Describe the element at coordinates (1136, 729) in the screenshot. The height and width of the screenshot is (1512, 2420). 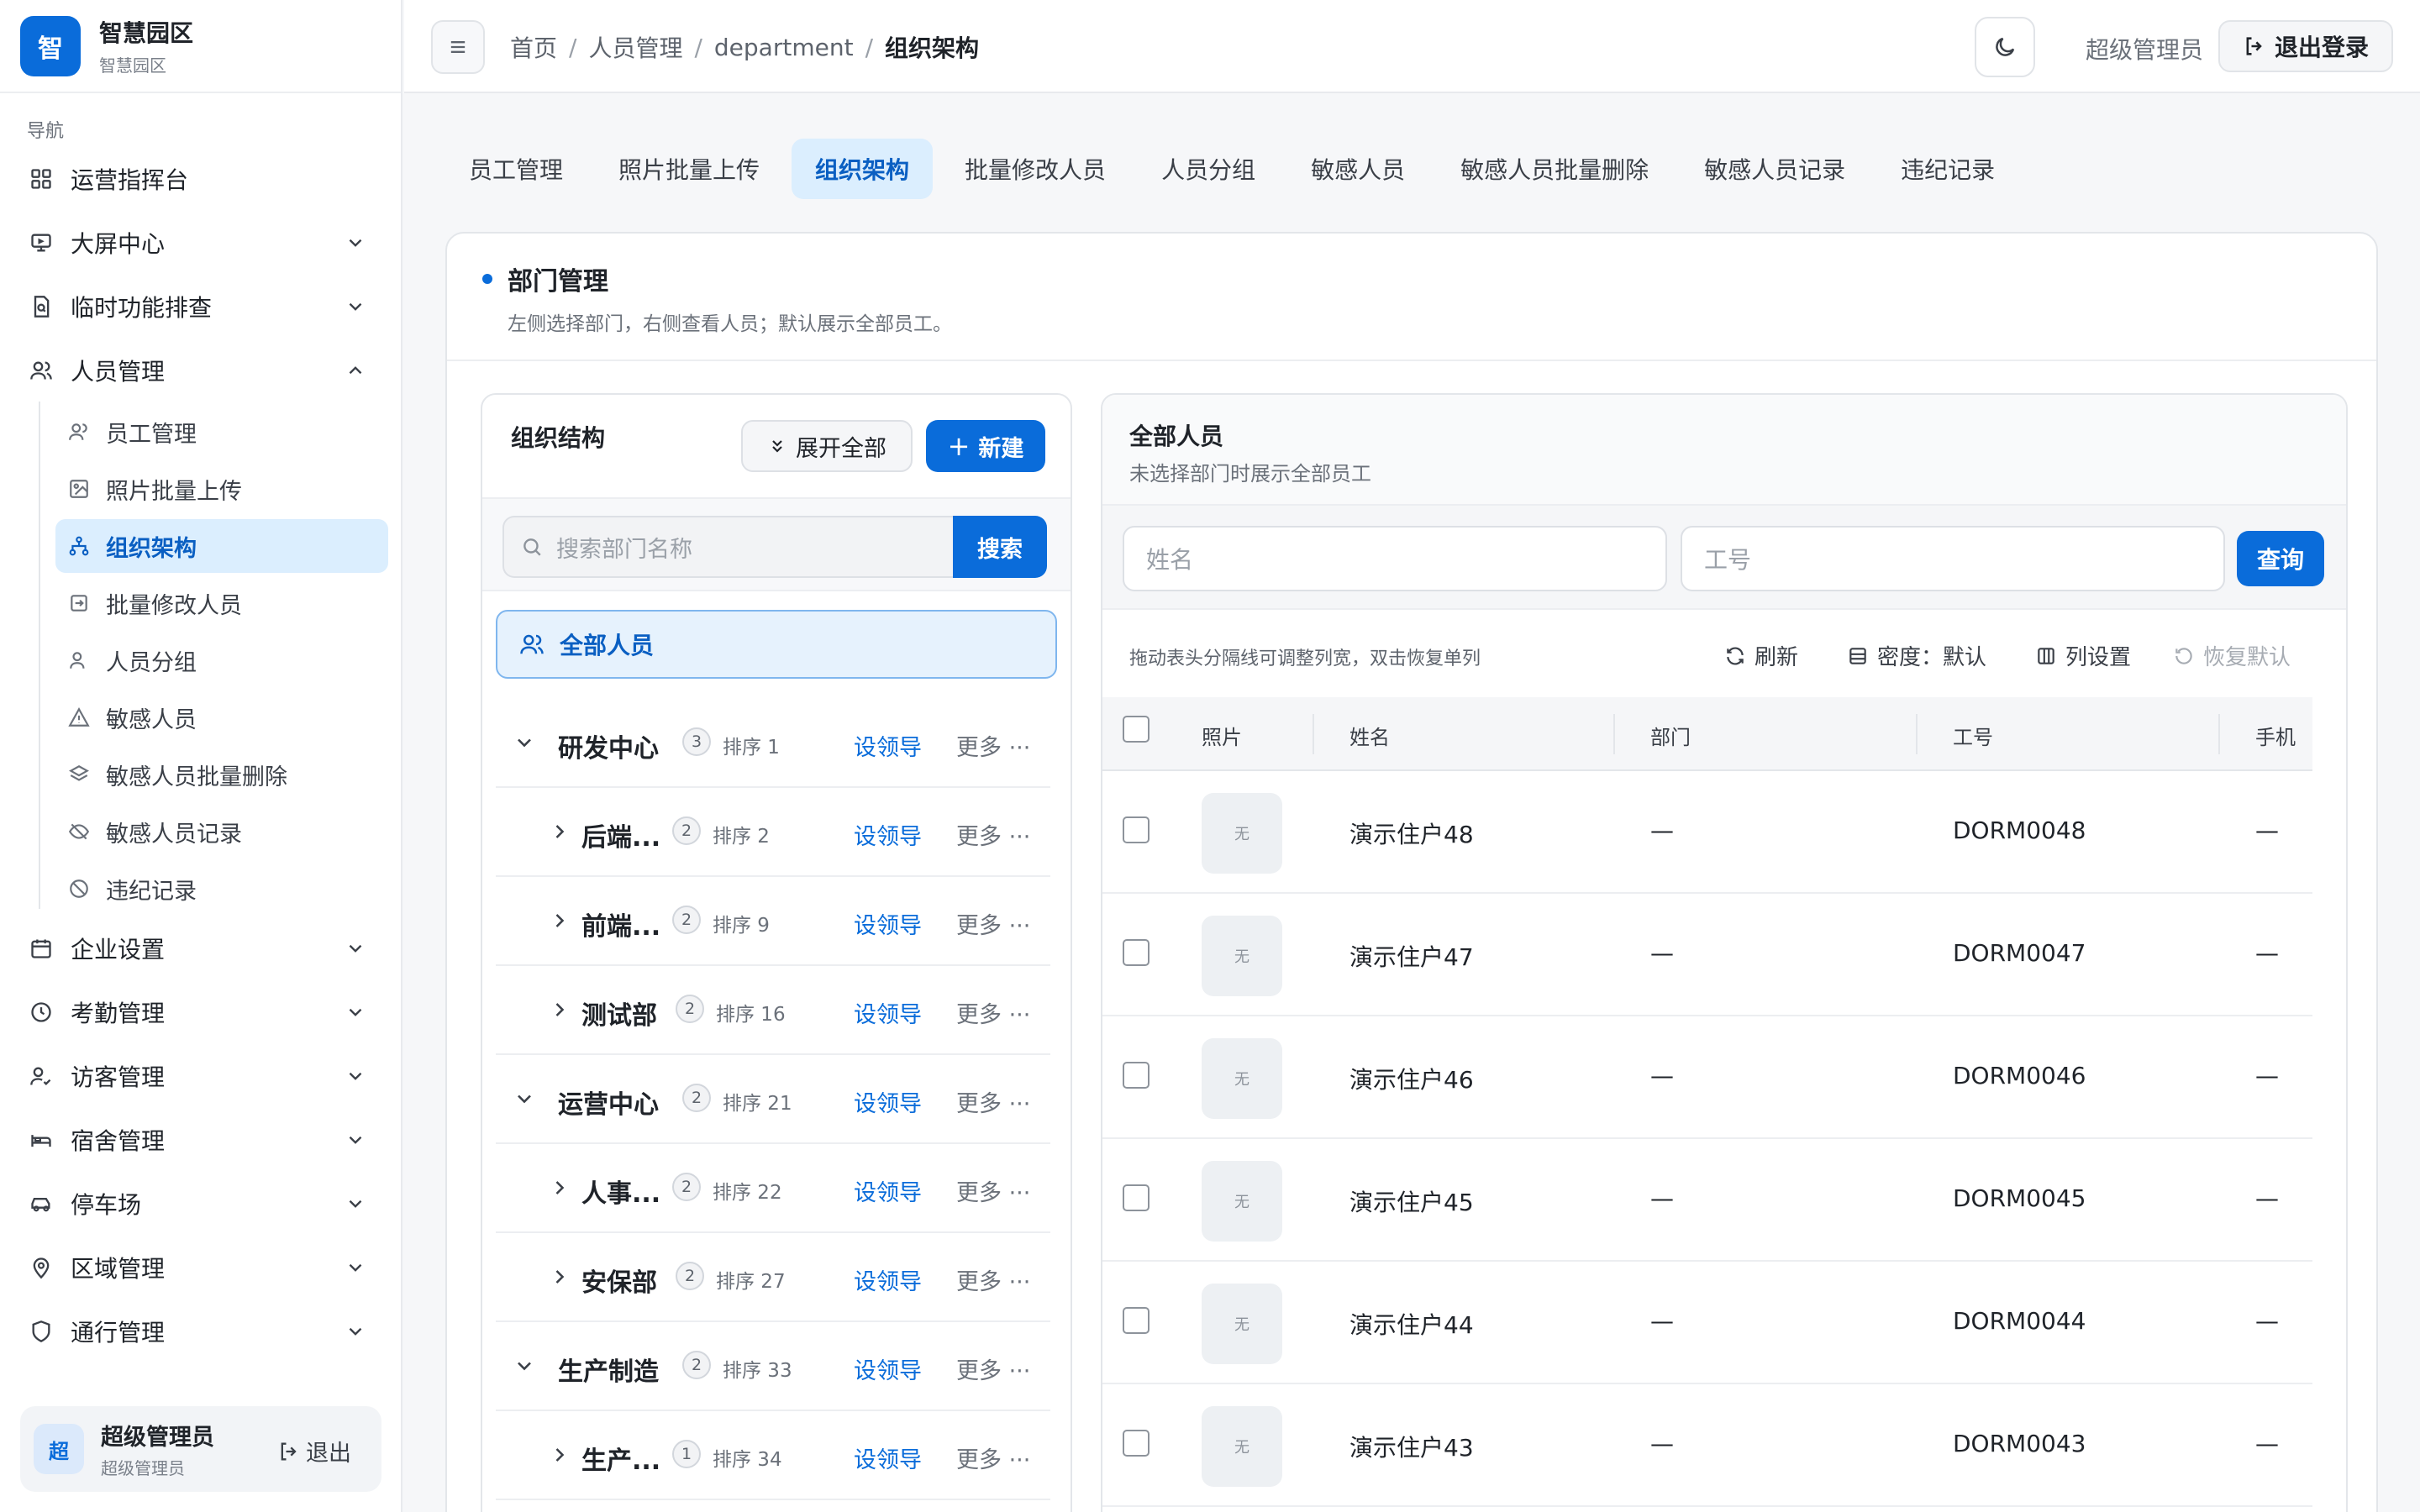
I see `select-all-checkbox` at that location.